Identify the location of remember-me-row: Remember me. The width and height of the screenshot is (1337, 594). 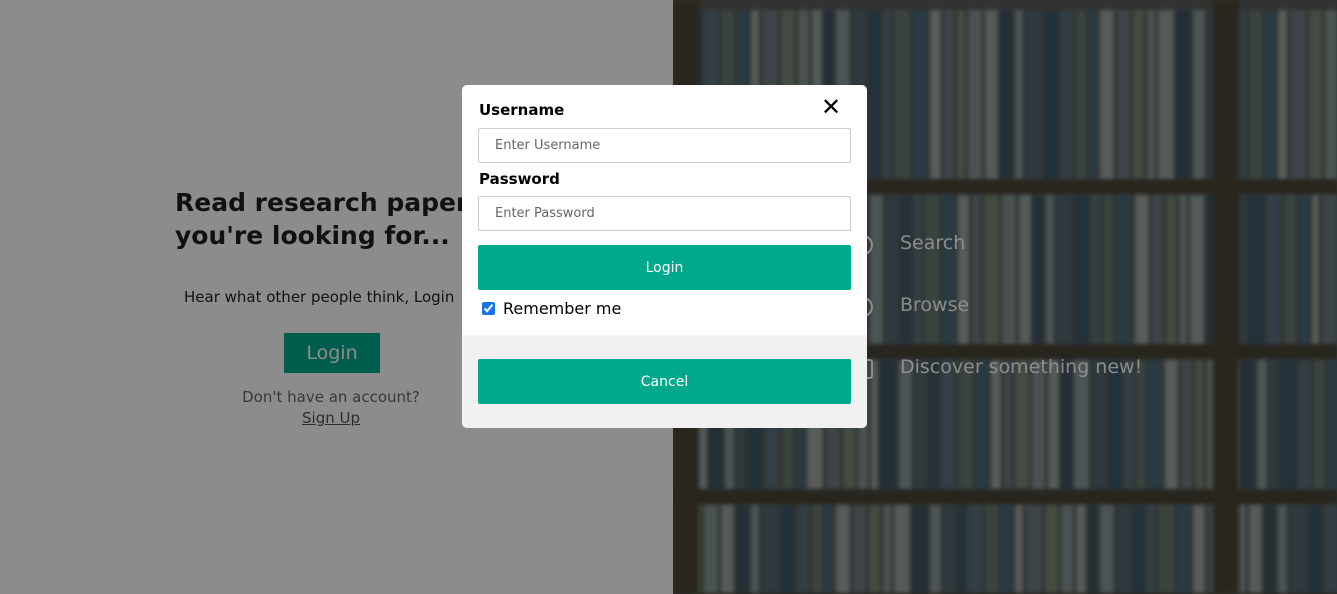
(551, 308).